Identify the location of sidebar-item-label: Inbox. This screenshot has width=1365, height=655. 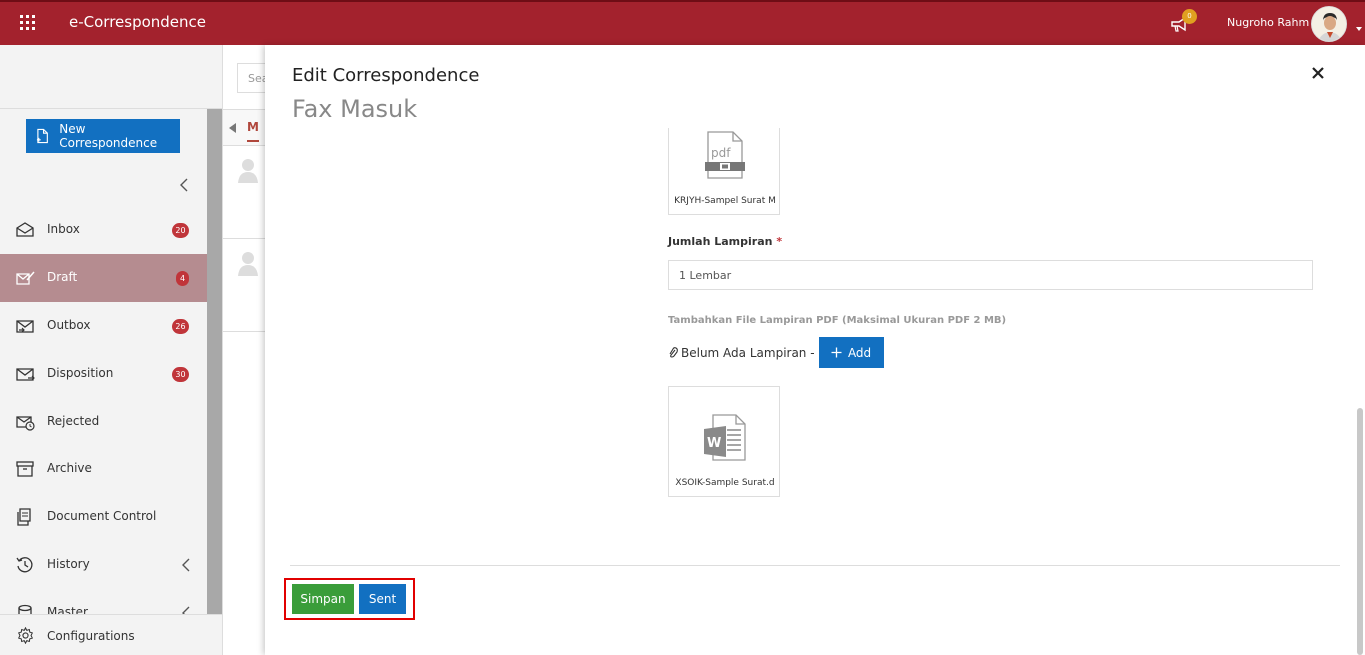
(63, 229).